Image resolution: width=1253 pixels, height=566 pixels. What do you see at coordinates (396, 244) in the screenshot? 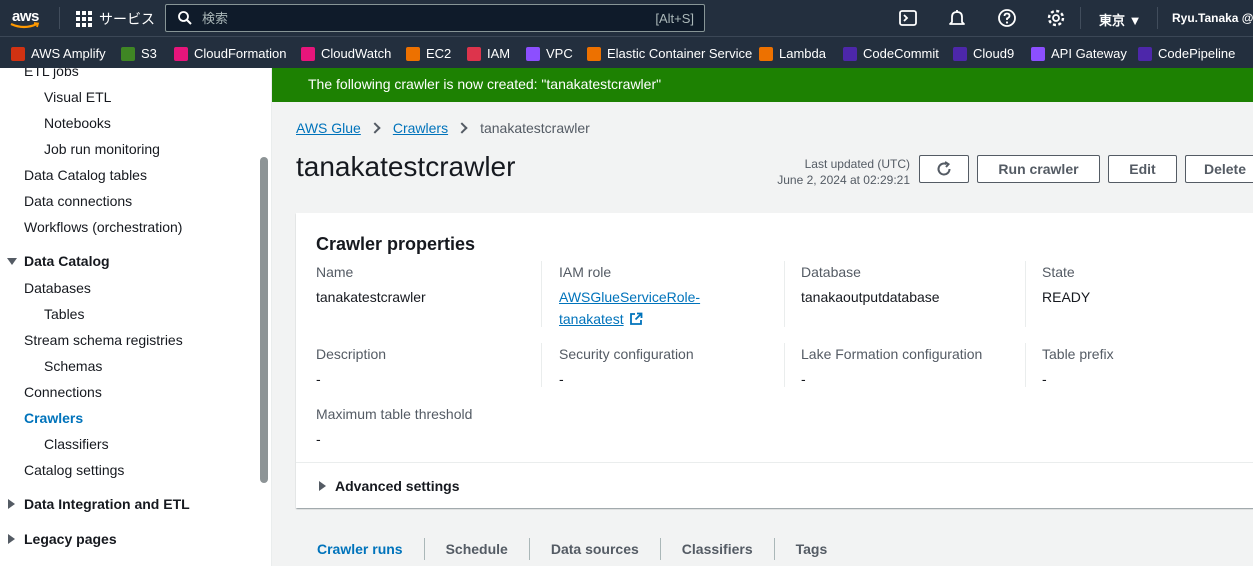
I see `card-title: Crawler properties` at bounding box center [396, 244].